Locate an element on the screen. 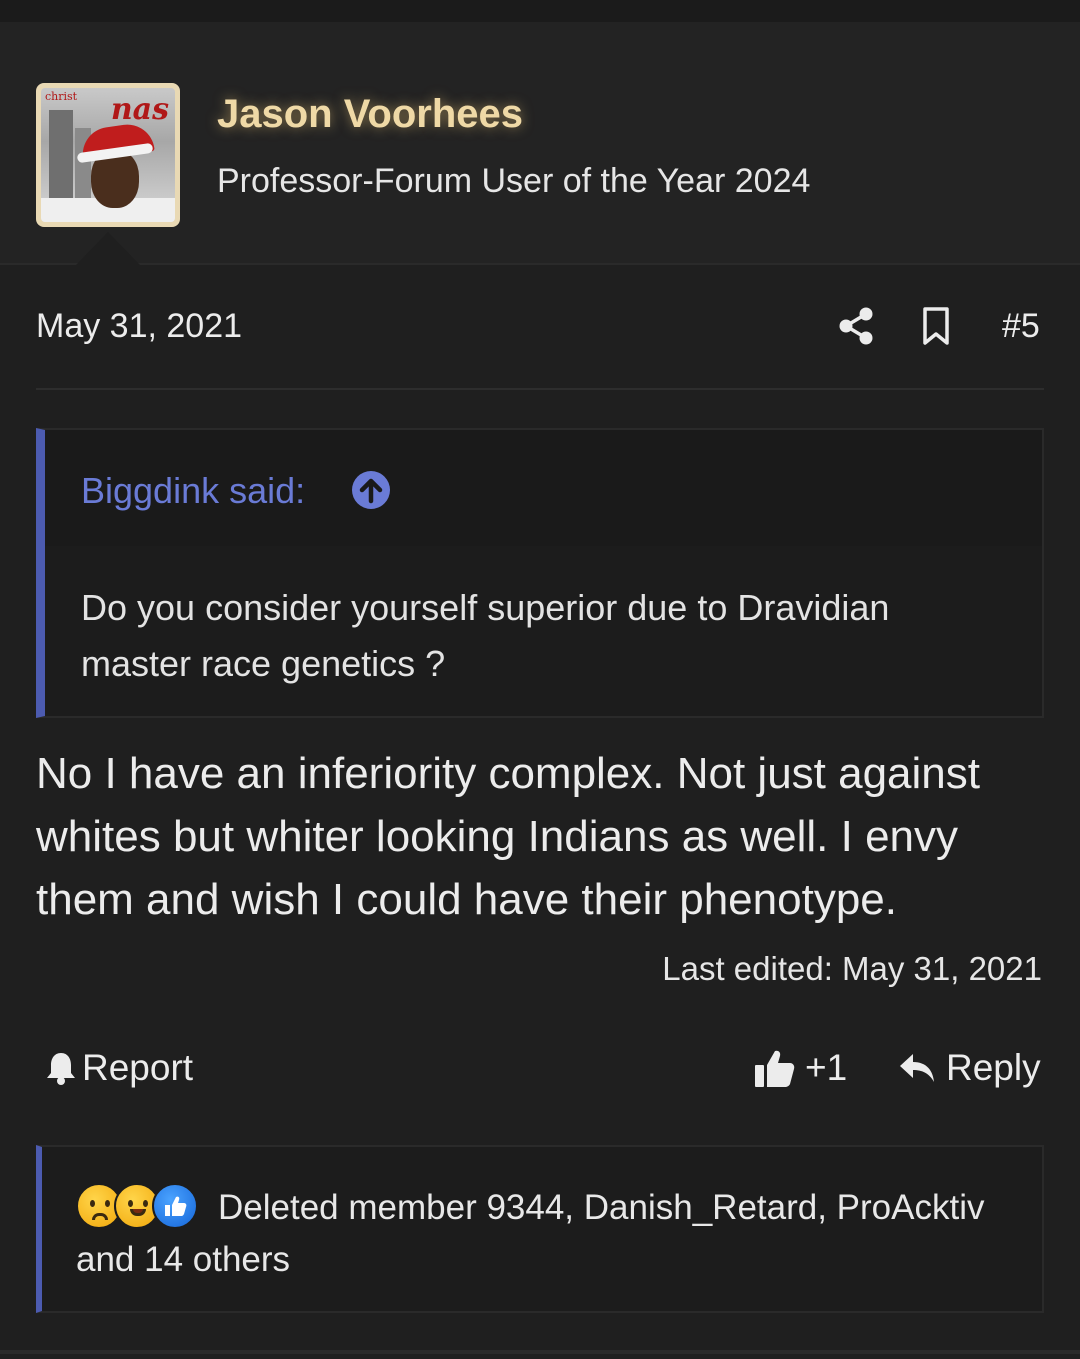 This screenshot has width=1080, height=1359. bookmark-icon is located at coordinates (936, 326).